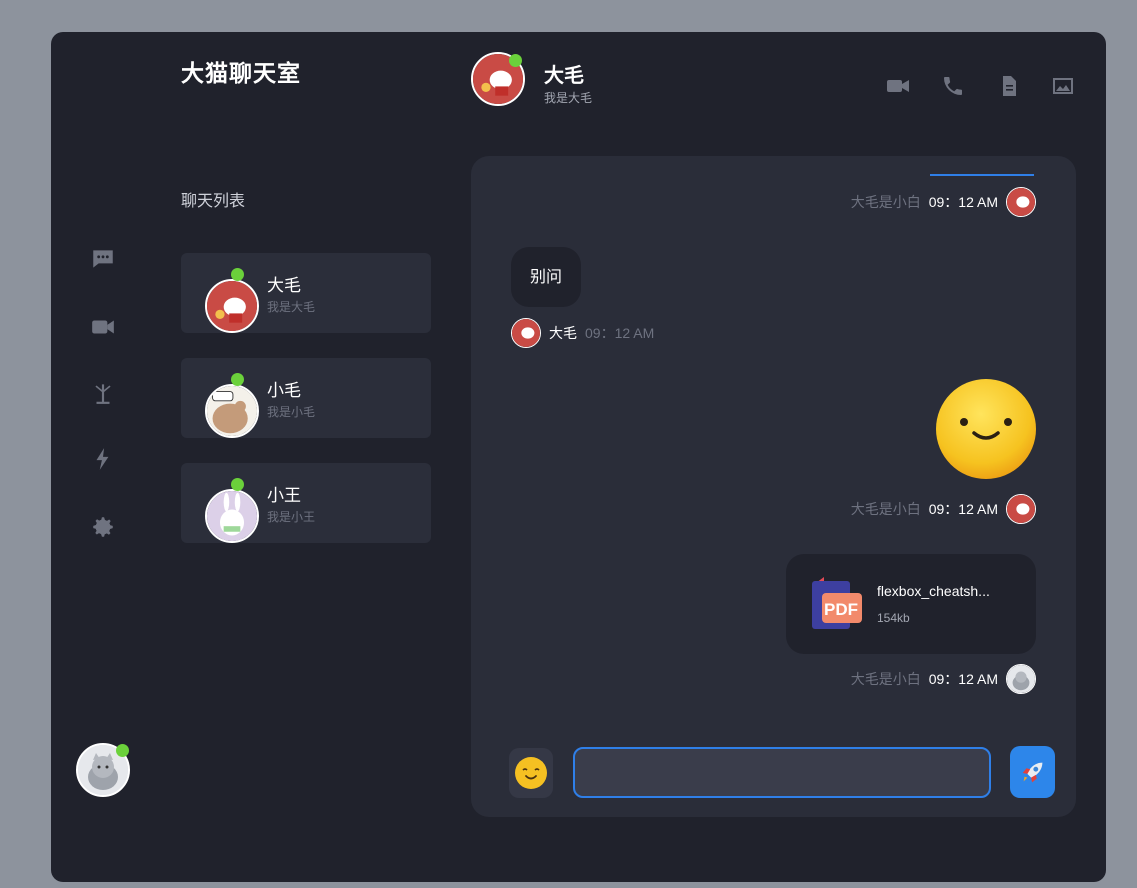 The image size is (1137, 888). I want to click on chat-header-avatar, so click(498, 79).